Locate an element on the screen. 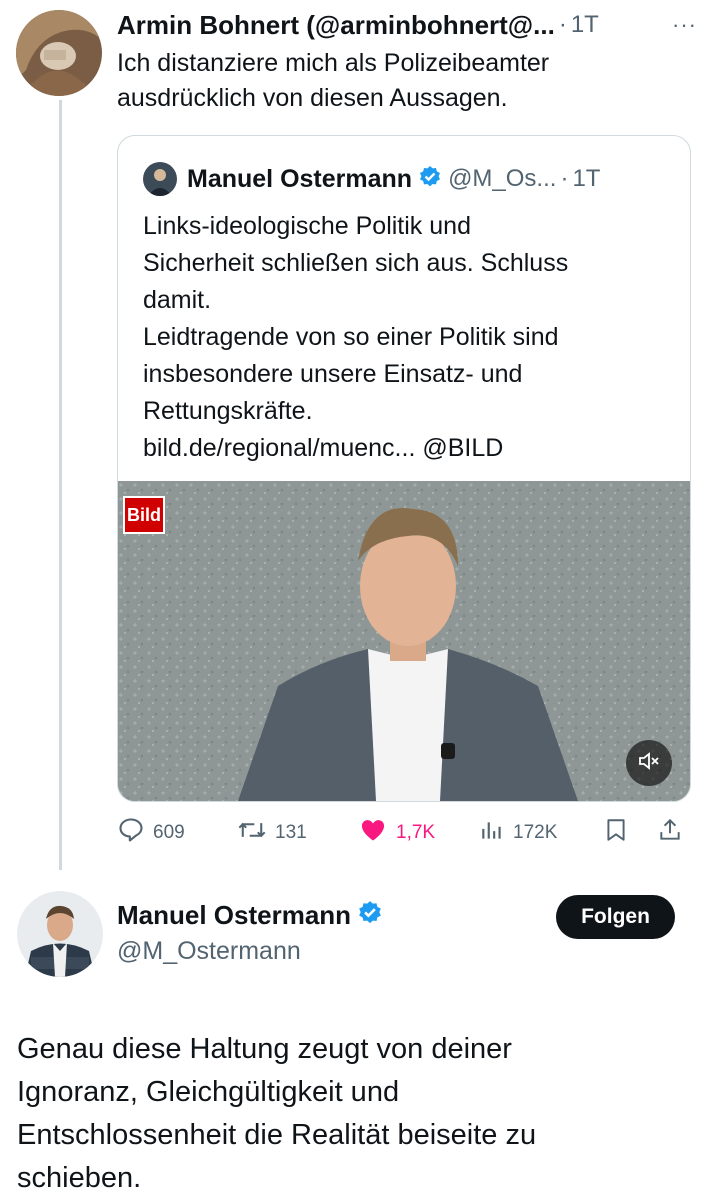 Image resolution: width=706 pixels, height=1200 pixels. reply-button: 609 is located at coordinates (151, 833).